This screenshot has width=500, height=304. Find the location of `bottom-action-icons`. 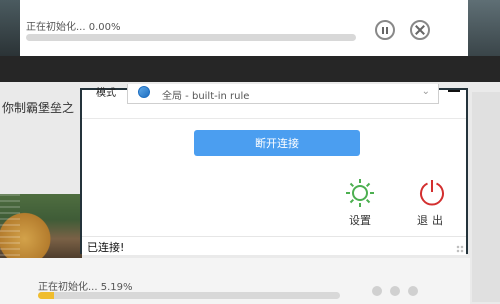

bottom-action-icons is located at coordinates (407, 292).